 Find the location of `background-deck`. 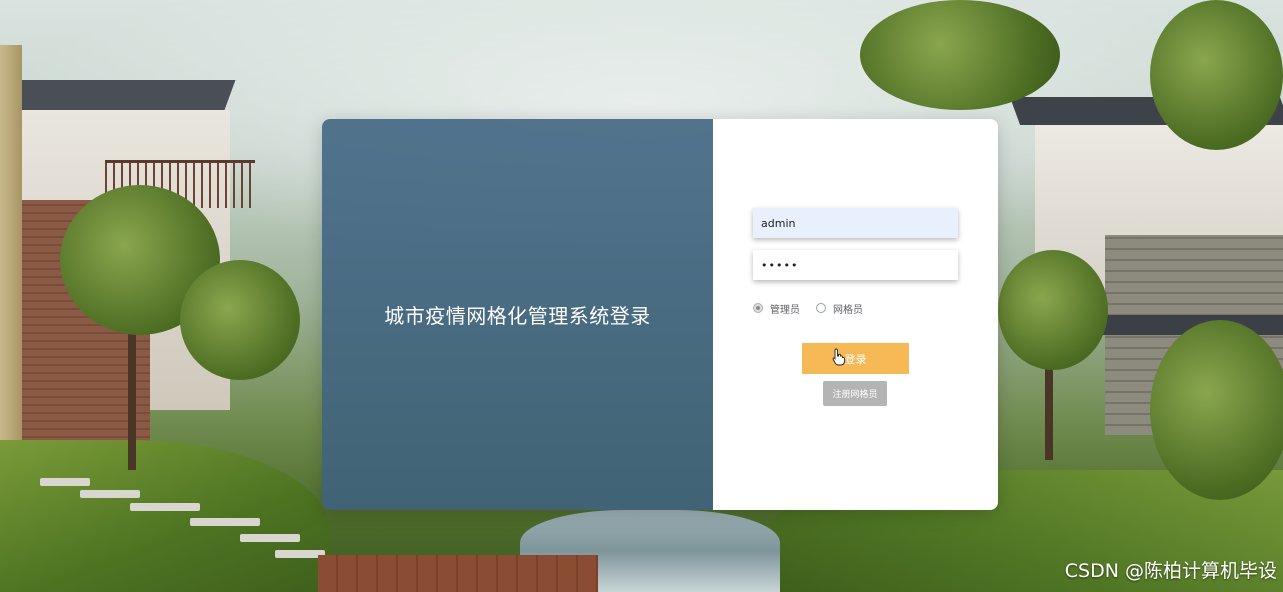

background-deck is located at coordinates (458, 573).